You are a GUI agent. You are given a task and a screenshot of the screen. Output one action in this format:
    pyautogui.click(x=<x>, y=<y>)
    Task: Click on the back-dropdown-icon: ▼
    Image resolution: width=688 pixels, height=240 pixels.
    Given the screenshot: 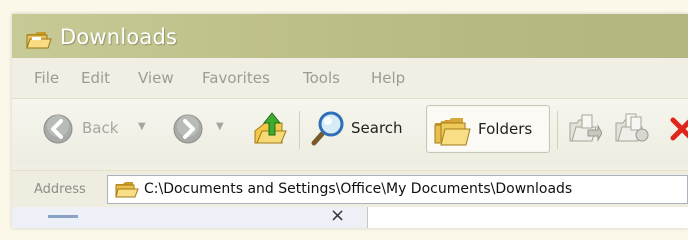 What is the action you would take?
    pyautogui.click(x=142, y=126)
    